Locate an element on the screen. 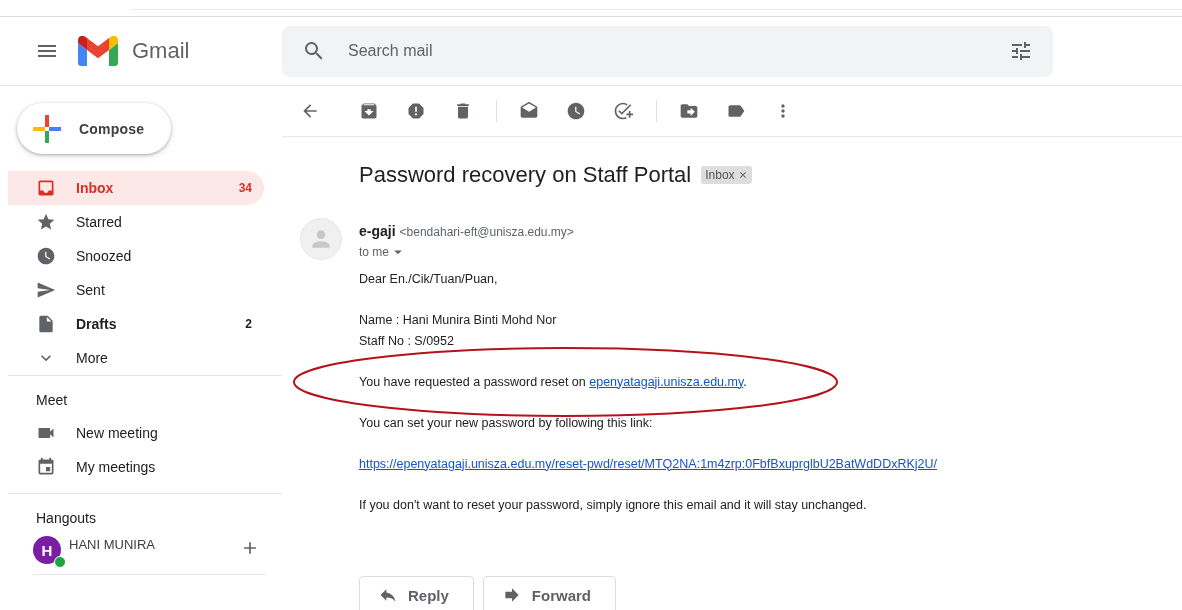 The image size is (1182, 610). star-icon is located at coordinates (46, 222).